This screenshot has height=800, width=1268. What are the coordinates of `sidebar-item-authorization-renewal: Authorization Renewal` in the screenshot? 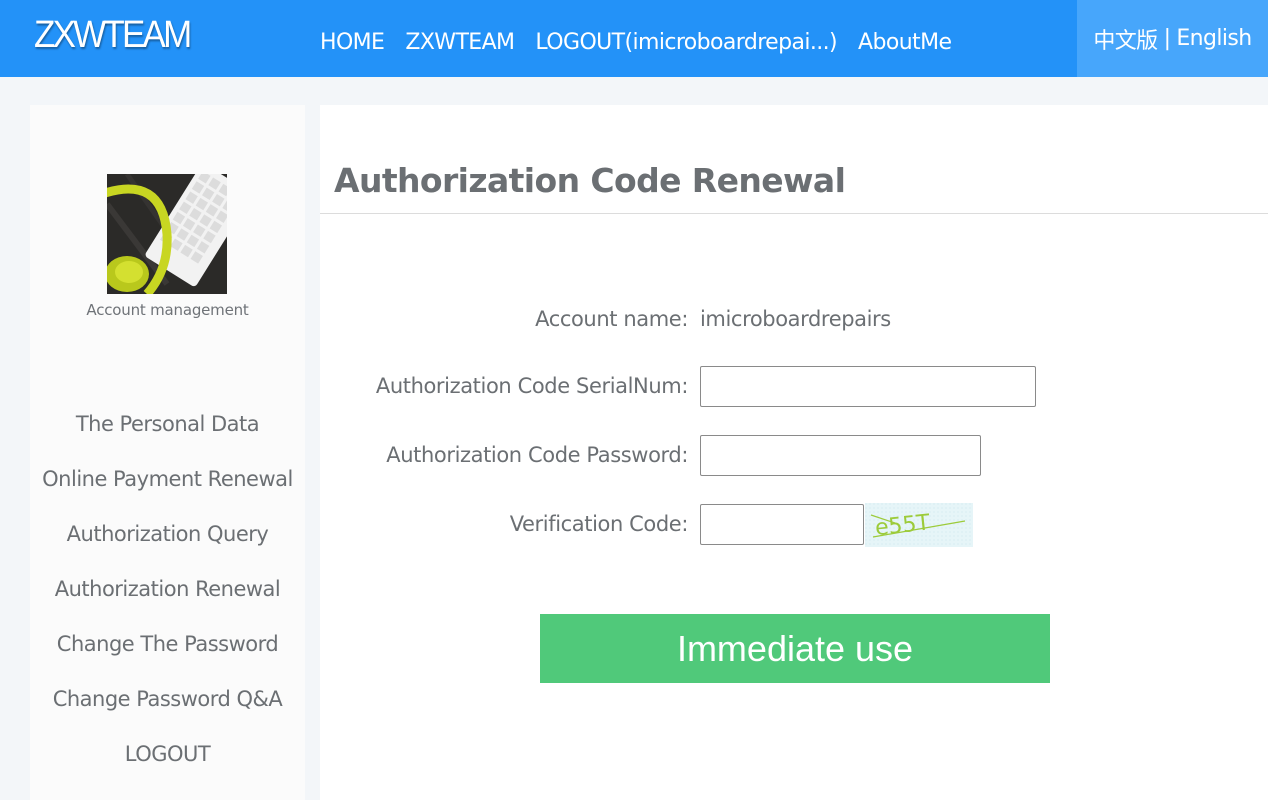 It's located at (167, 597).